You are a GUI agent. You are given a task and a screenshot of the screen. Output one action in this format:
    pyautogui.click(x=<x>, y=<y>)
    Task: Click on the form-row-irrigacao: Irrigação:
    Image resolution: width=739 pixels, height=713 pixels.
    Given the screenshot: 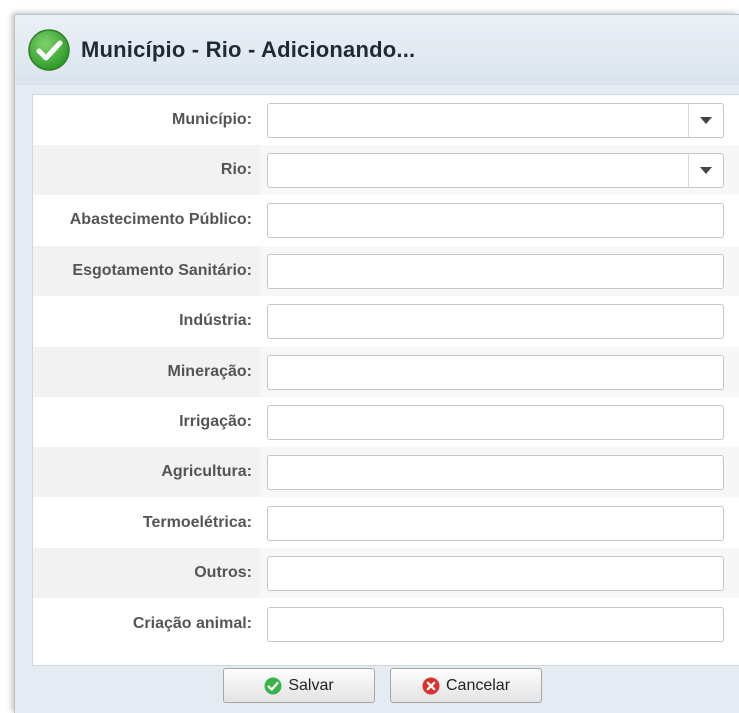 What is the action you would take?
    pyautogui.click(x=386, y=422)
    